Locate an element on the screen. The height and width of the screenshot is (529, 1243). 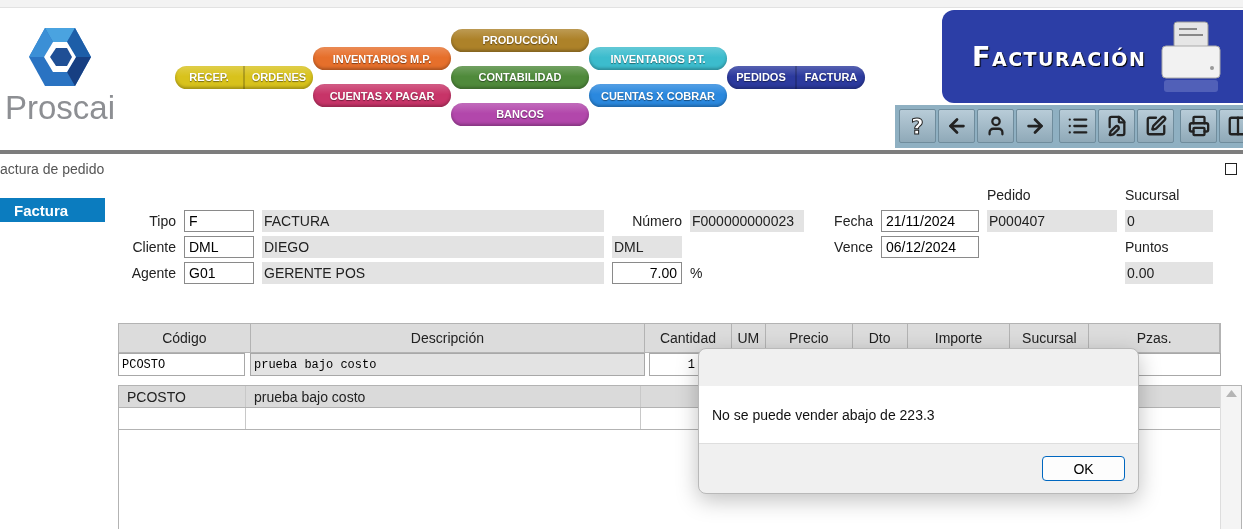
print-button is located at coordinates (1198, 126).